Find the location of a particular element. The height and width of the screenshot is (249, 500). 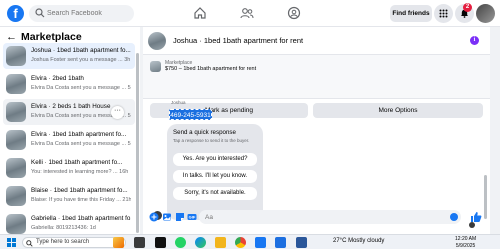

taskbar-search: Type here to search is located at coordinates (74, 242).